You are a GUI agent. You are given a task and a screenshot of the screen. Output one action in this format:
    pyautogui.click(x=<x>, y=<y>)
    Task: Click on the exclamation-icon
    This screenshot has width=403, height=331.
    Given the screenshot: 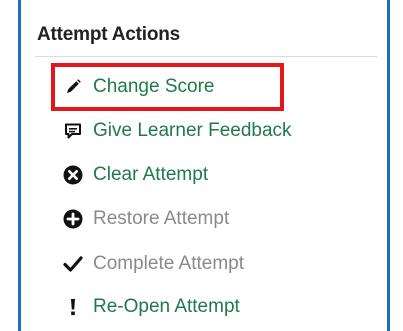 What is the action you would take?
    pyautogui.click(x=73, y=307)
    